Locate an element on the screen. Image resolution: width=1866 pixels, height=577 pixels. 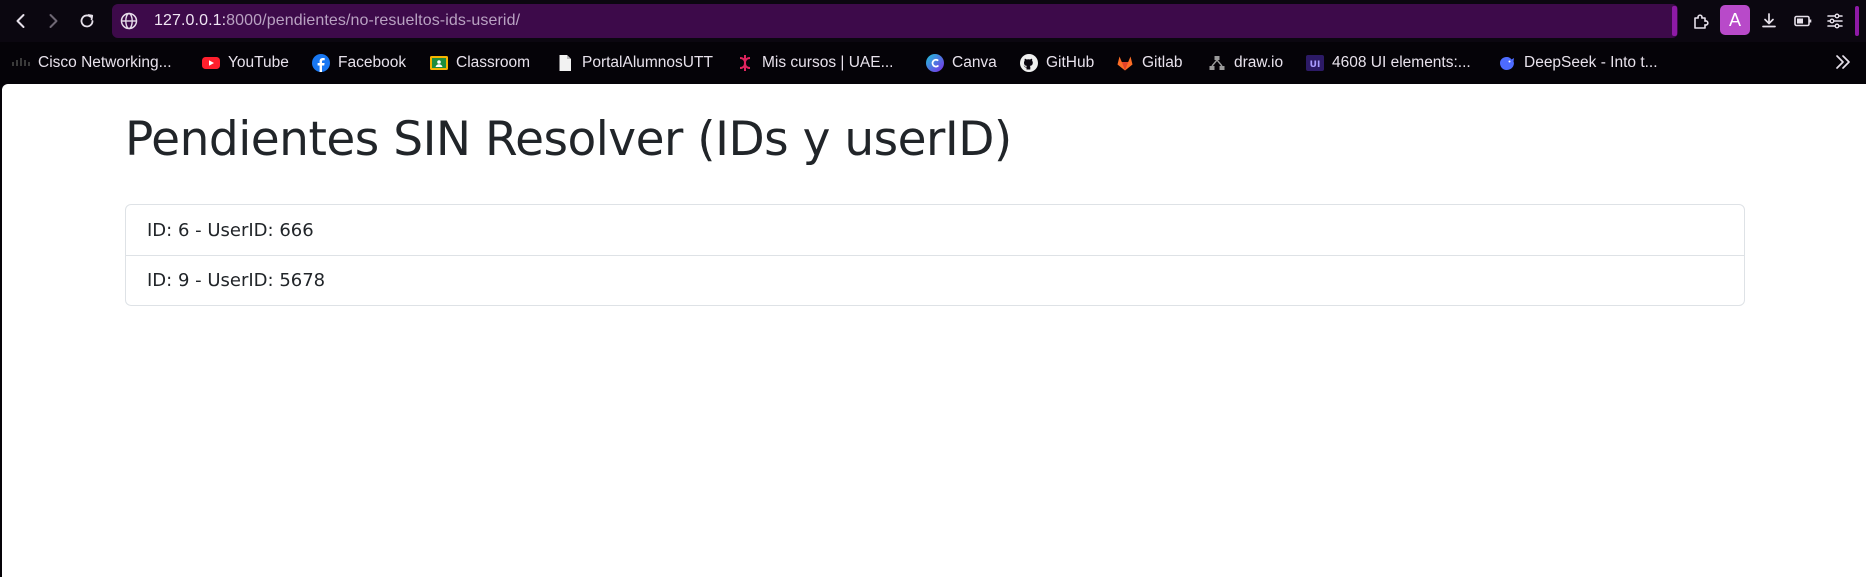
bookmark-facebook: Facebook is located at coordinates (359, 63).